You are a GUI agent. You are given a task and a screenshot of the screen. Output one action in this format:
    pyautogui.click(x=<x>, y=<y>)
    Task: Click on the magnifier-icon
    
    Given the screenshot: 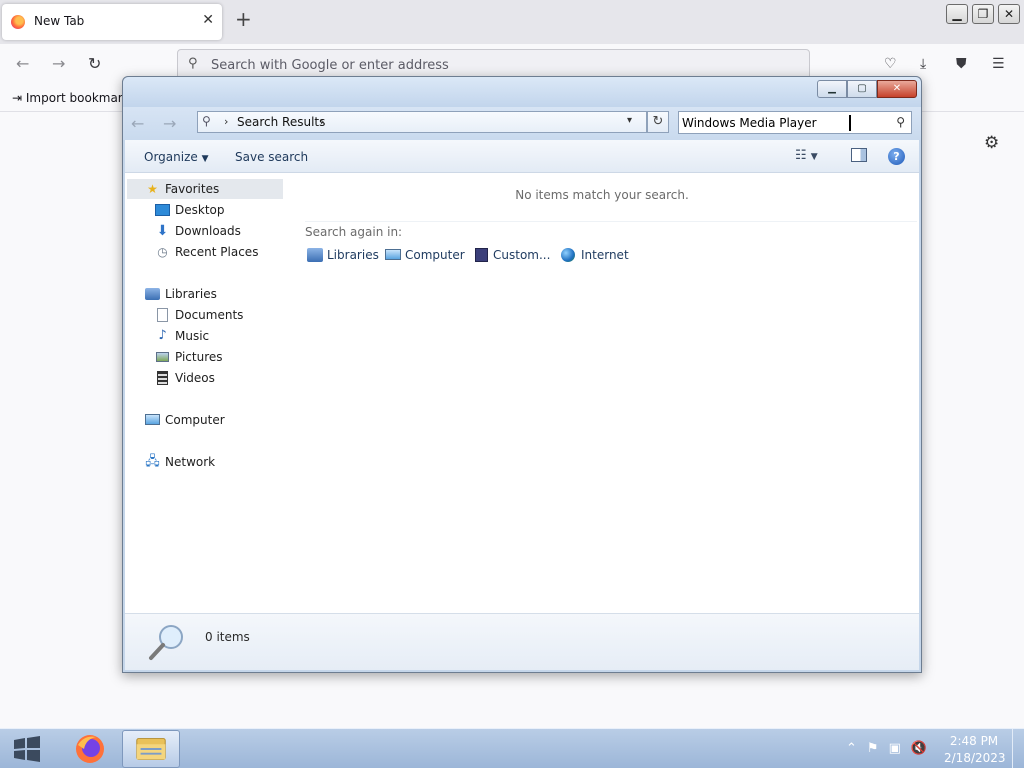 What is the action you would take?
    pyautogui.click(x=166, y=642)
    